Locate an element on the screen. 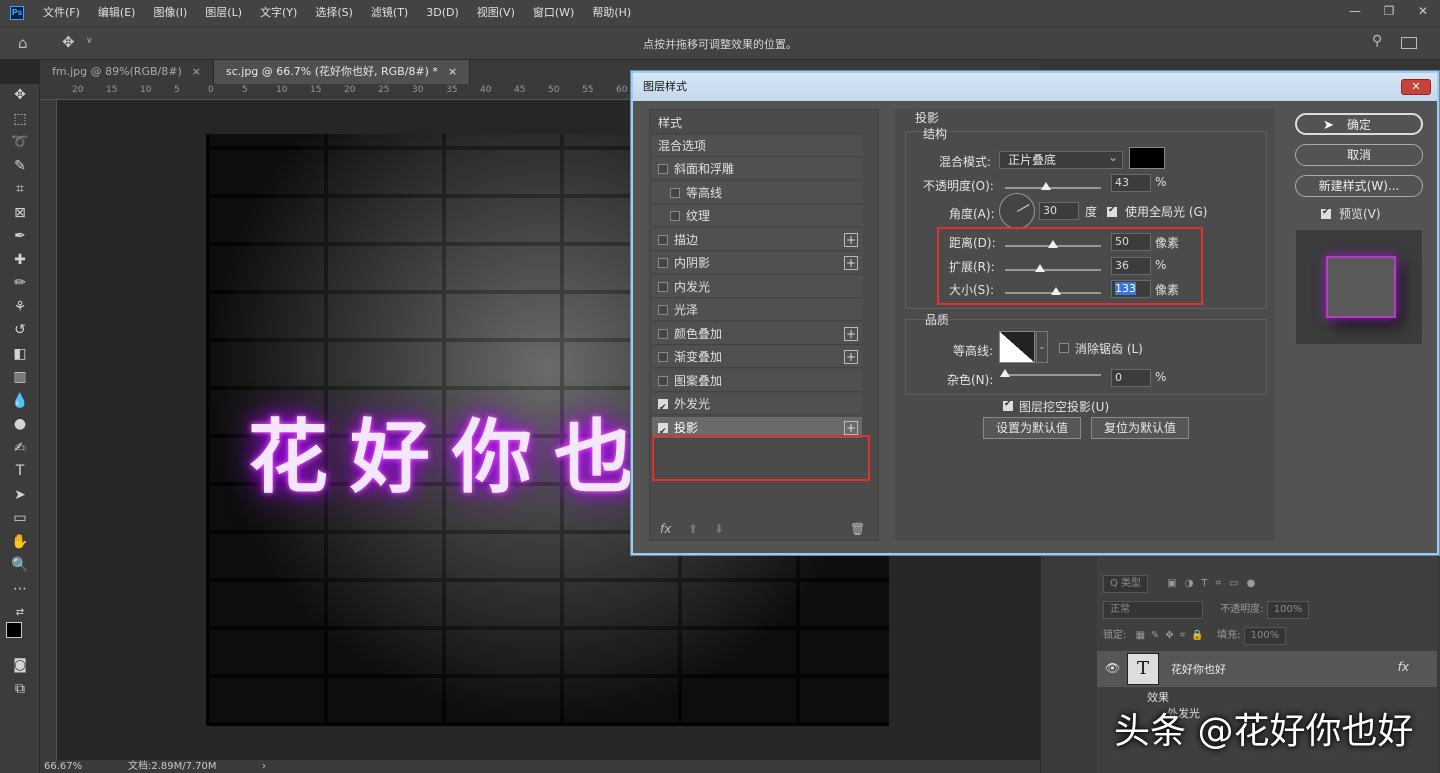 This screenshot has height=773, width=1440. dodge-icon: ● is located at coordinates (20, 425).